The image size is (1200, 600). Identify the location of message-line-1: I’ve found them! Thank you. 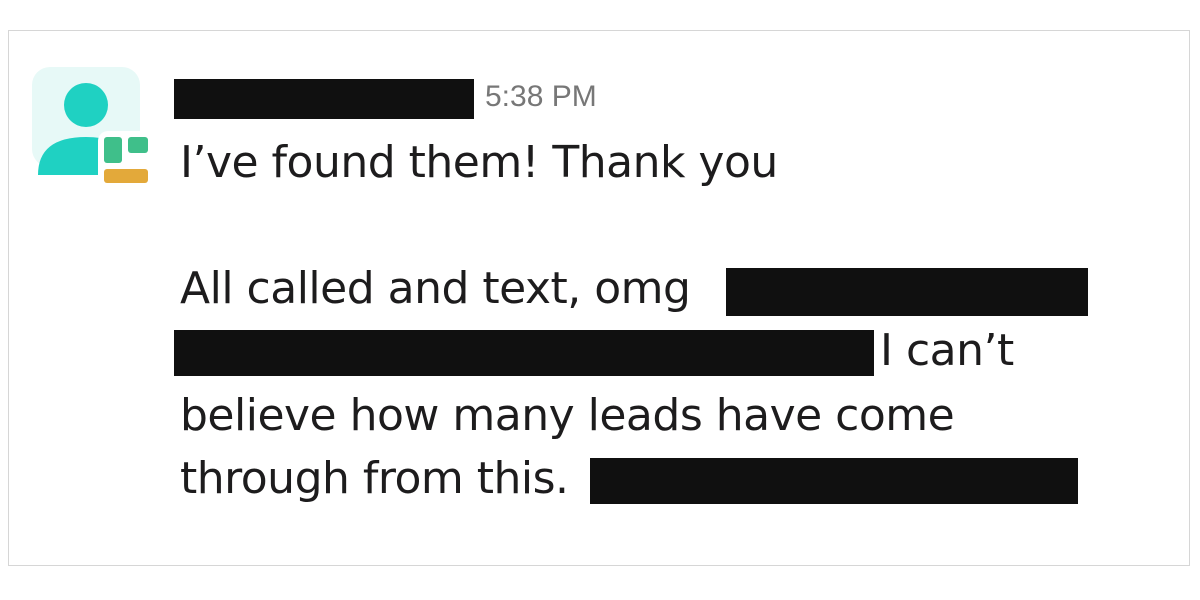
(479, 162).